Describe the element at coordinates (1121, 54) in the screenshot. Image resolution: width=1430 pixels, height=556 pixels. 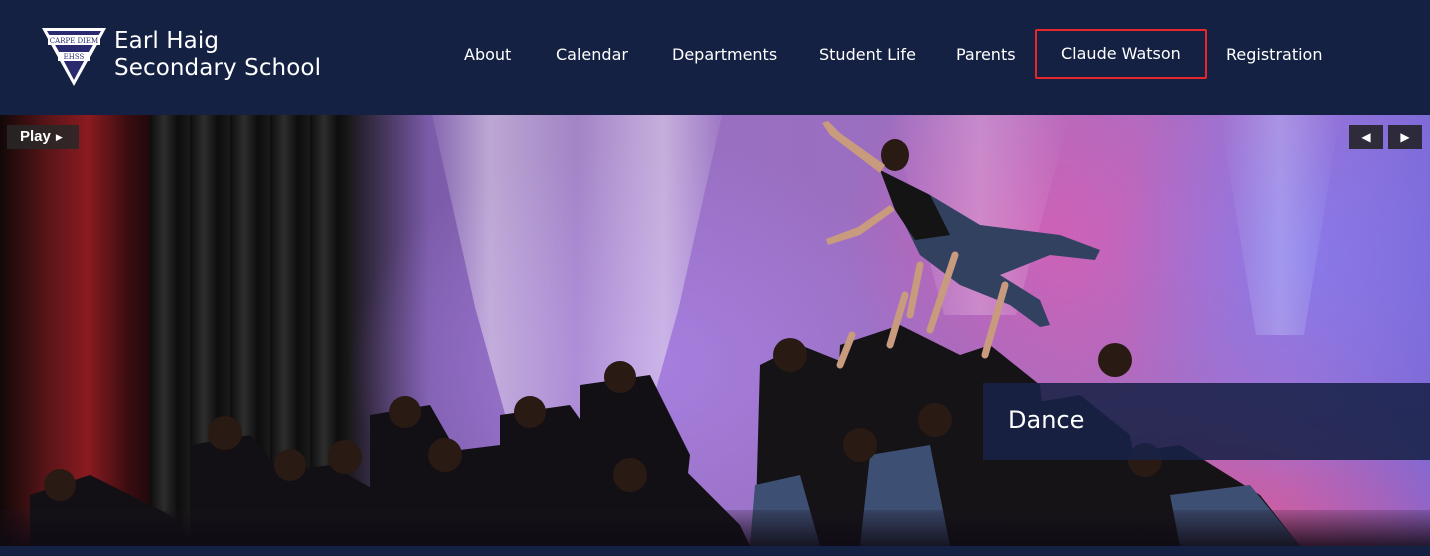
I see `nav-item-claude-watson: Claude Watson` at that location.